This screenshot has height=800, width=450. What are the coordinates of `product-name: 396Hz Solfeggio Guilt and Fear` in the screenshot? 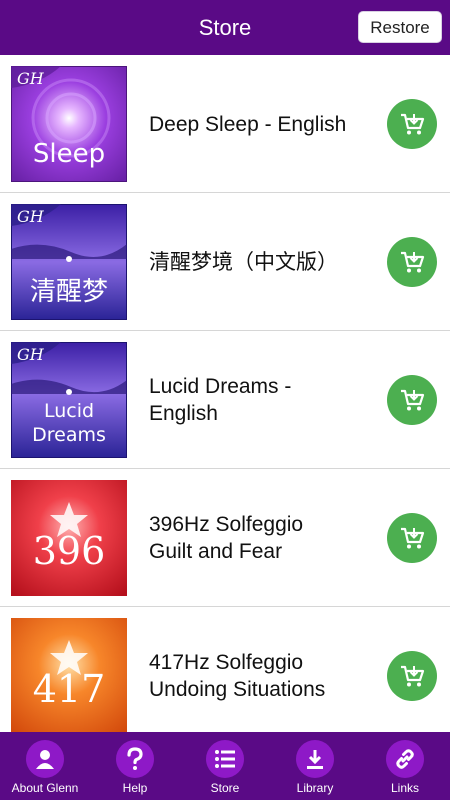 It's located at (226, 538).